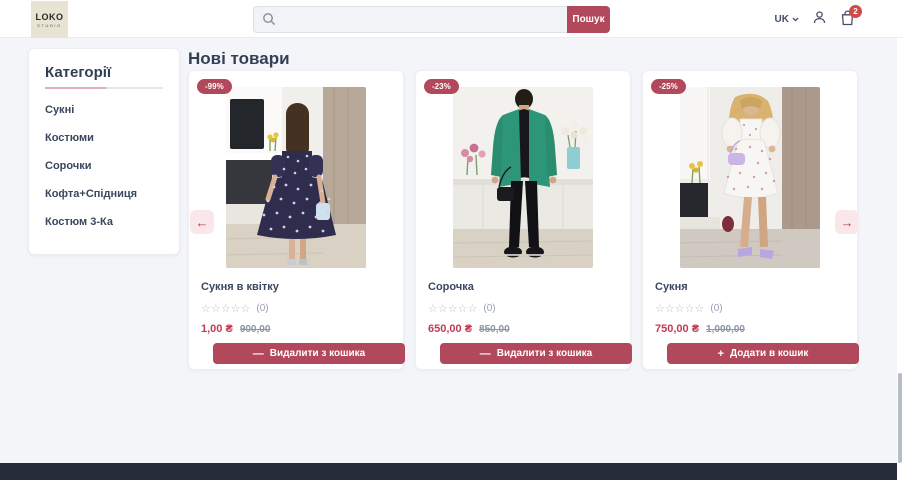 This screenshot has height=480, width=903. I want to click on search-icon, so click(269, 19).